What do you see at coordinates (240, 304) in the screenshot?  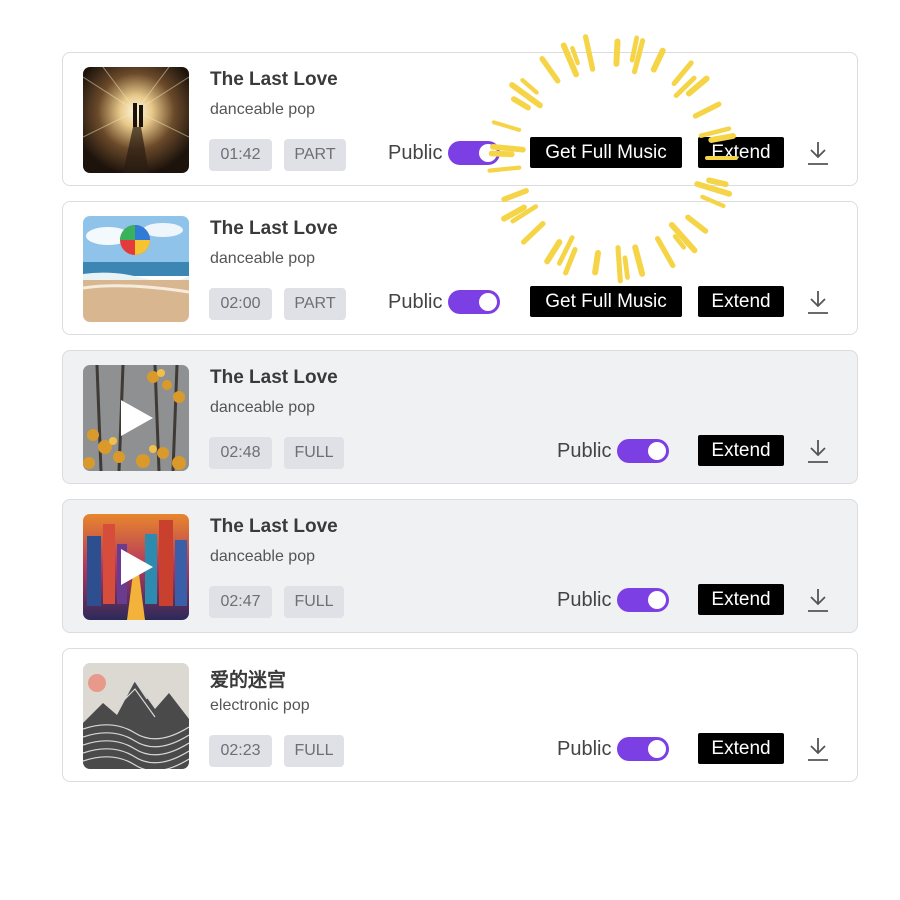 I see `duration-badge: 02:00` at bounding box center [240, 304].